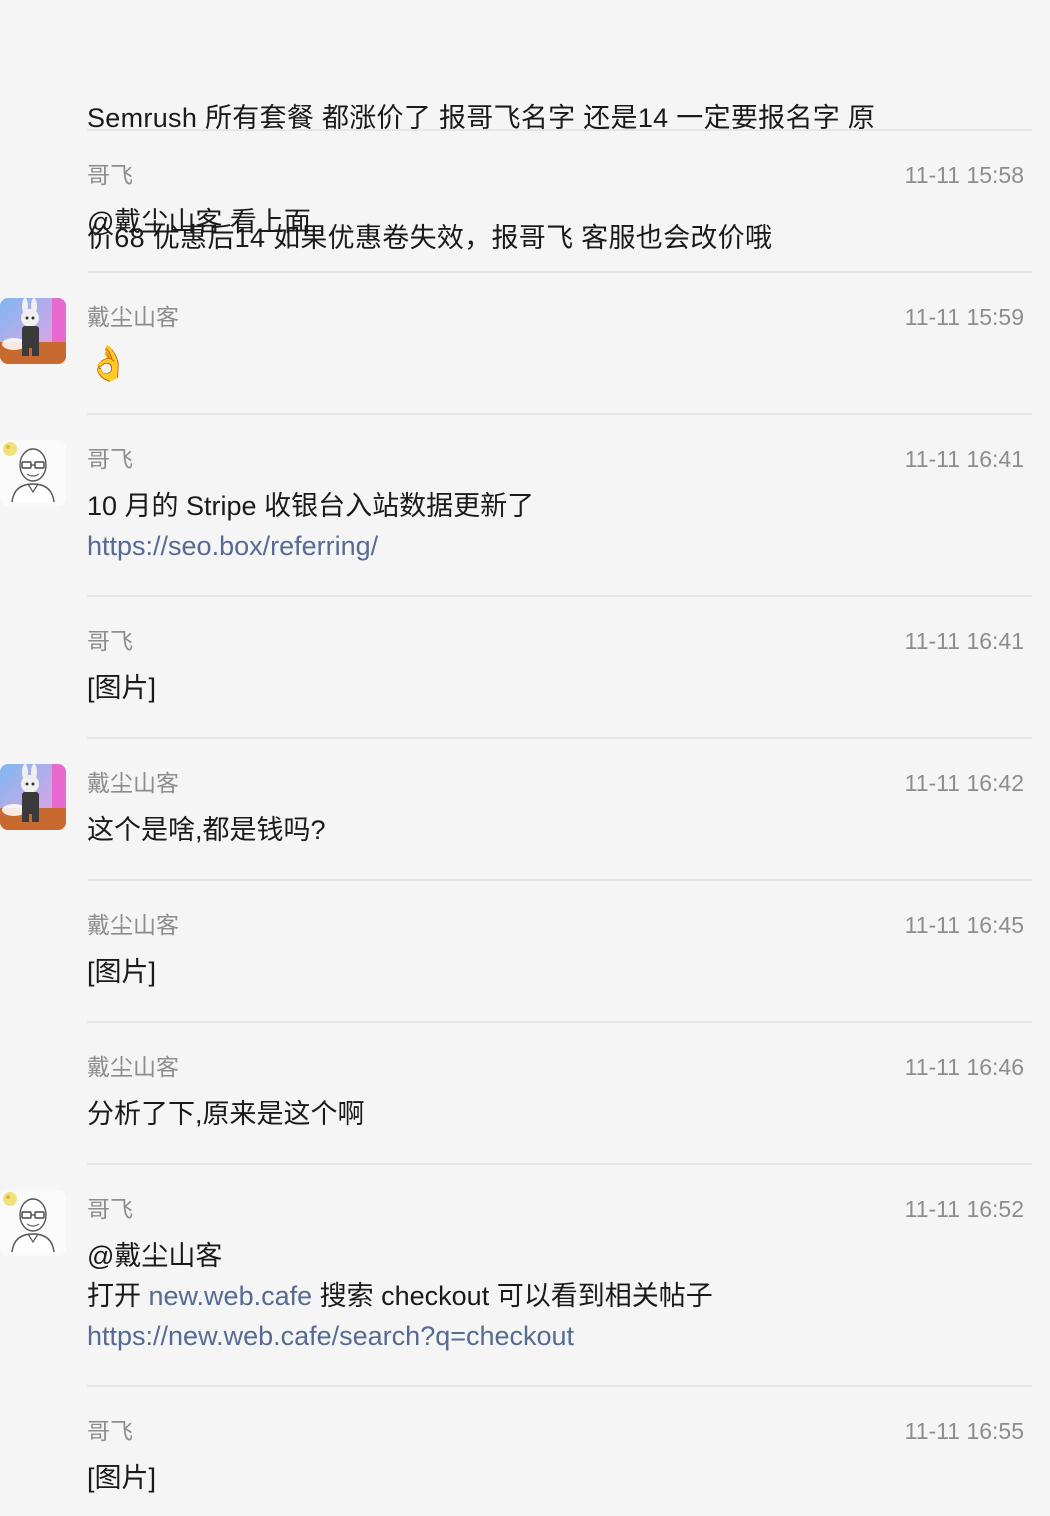  I want to click on ok-hand-emoji-icon: 👌, so click(108, 364).